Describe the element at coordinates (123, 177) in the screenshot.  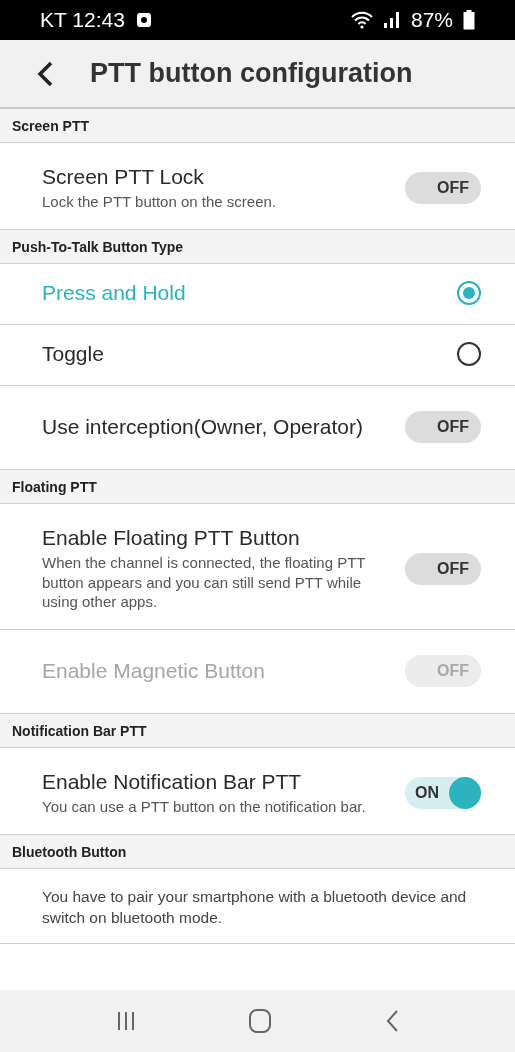
I see `setting-title: Screen PTT Lock` at that location.